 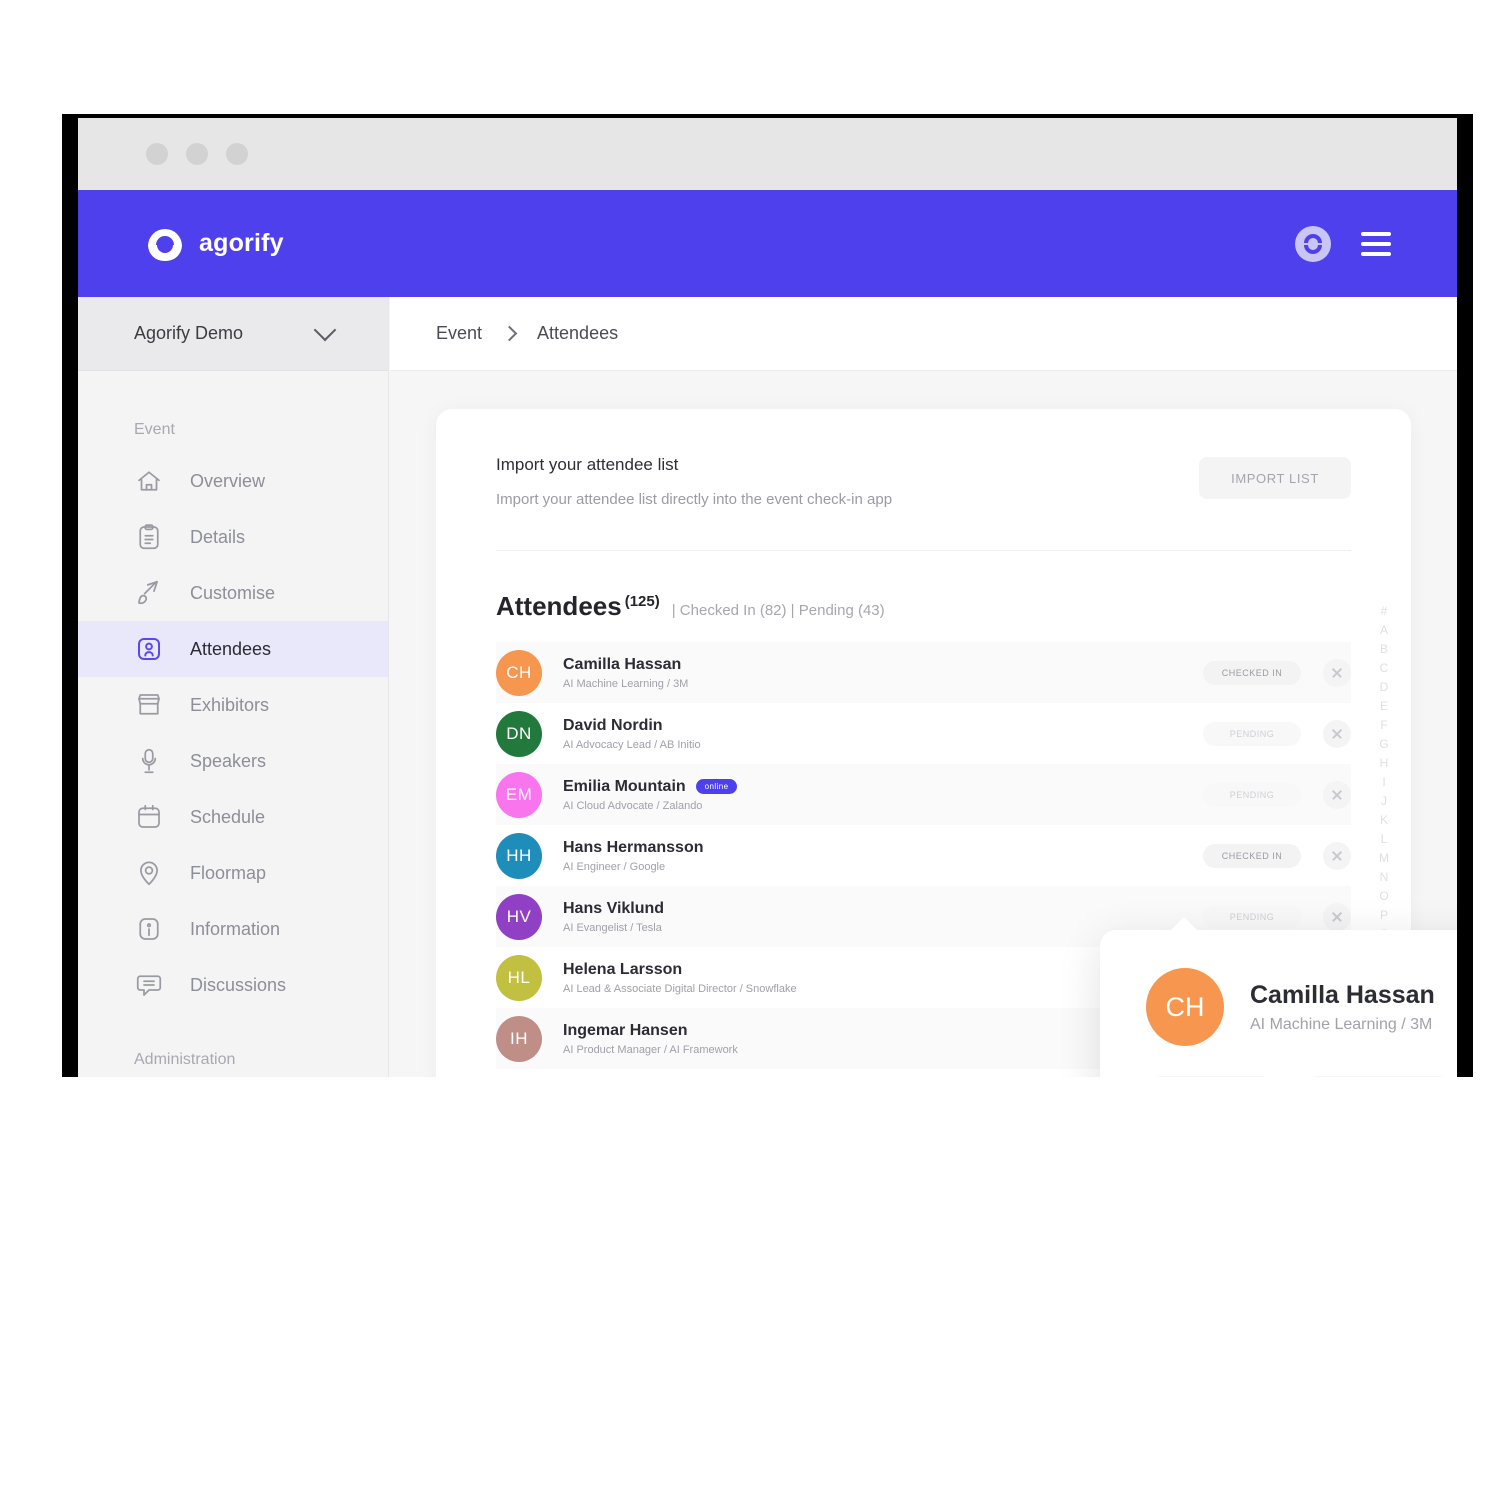 I want to click on sidebar-item-exhibitors: Exhibitors, so click(x=233, y=705).